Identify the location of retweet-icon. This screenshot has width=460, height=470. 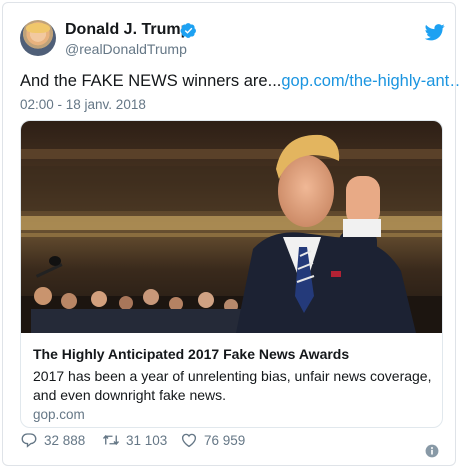
(111, 440).